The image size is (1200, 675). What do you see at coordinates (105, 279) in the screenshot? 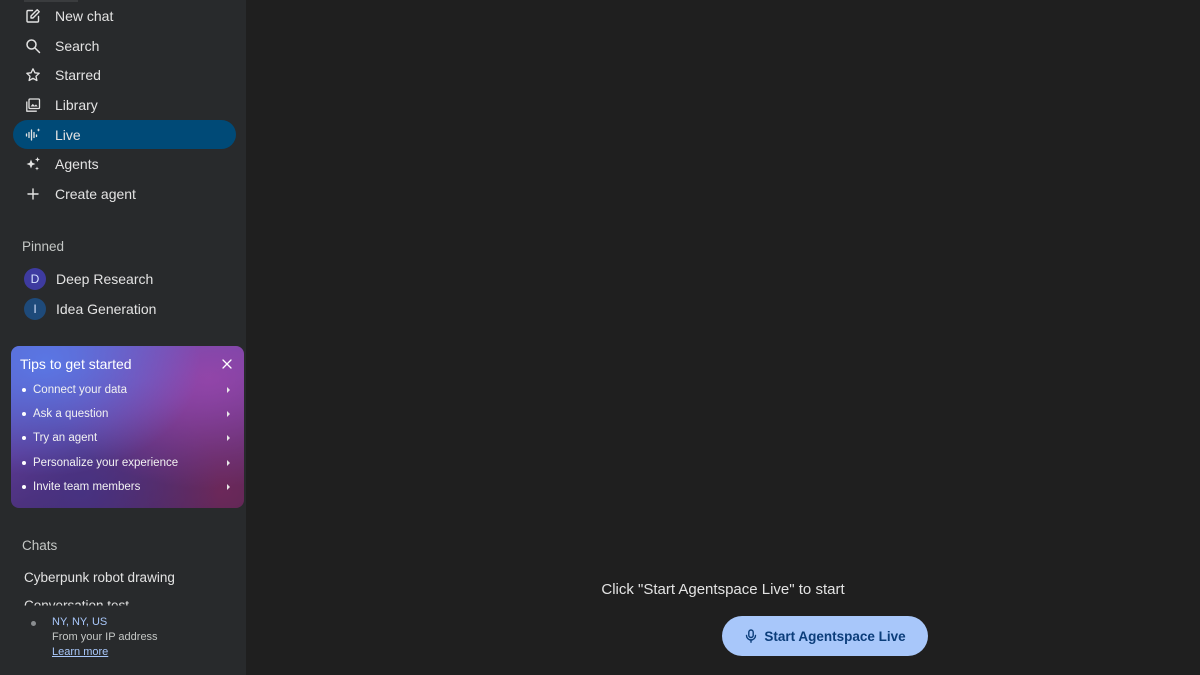
I see `pinned-item-label: Deep Research` at bounding box center [105, 279].